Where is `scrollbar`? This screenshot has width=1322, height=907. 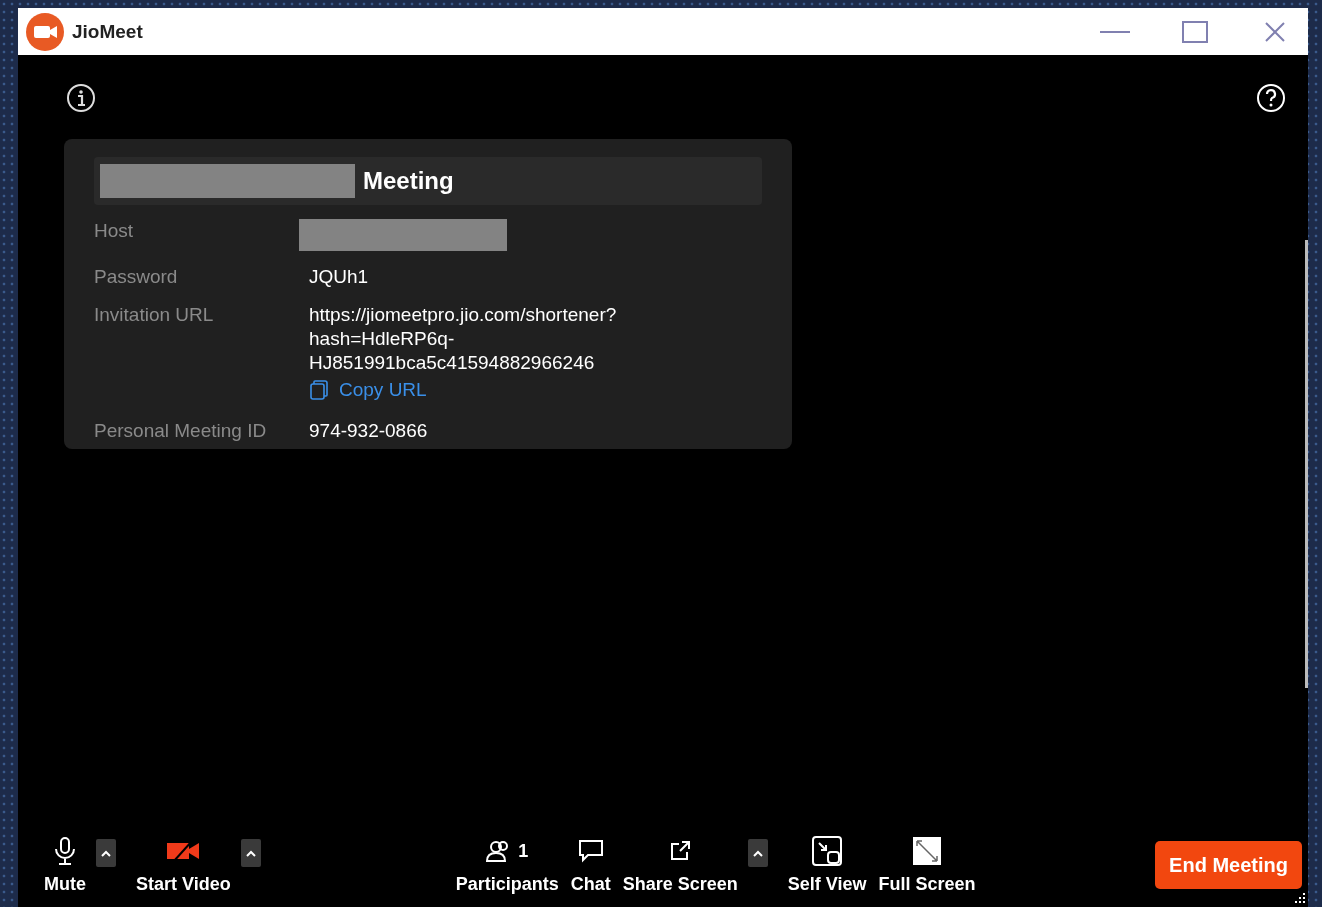
scrollbar is located at coordinates (1306, 464).